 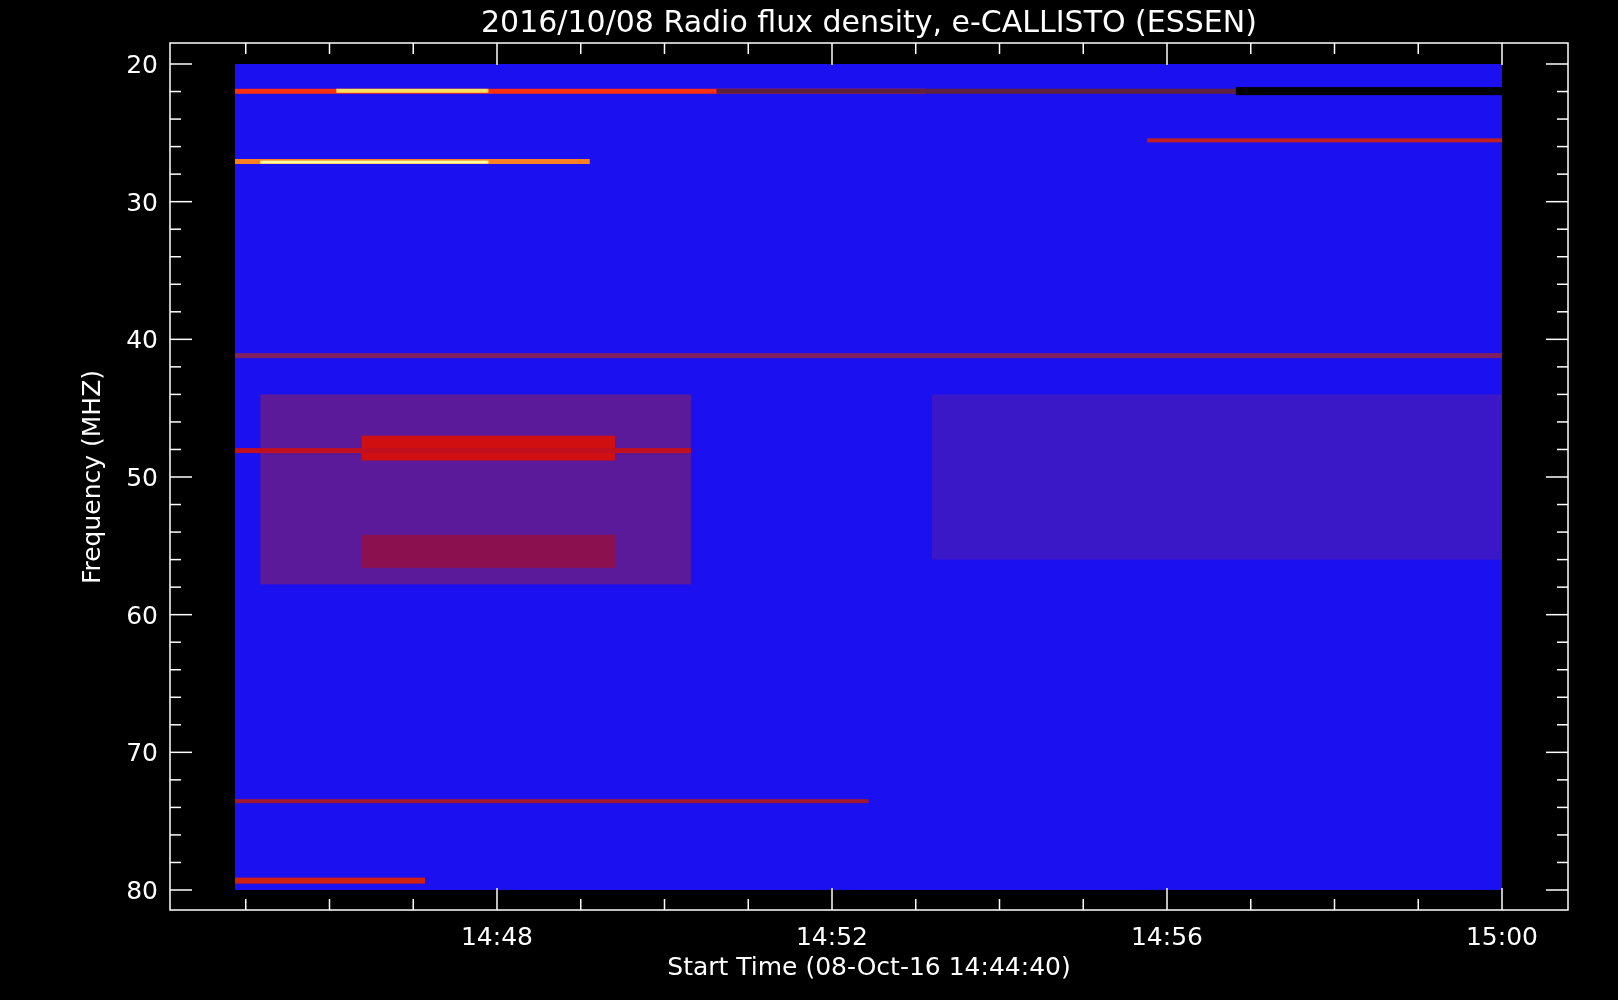 What do you see at coordinates (869, 966) in the screenshot?
I see `x-axis-label: Start Time (08-Oct-16 14:44:40)` at bounding box center [869, 966].